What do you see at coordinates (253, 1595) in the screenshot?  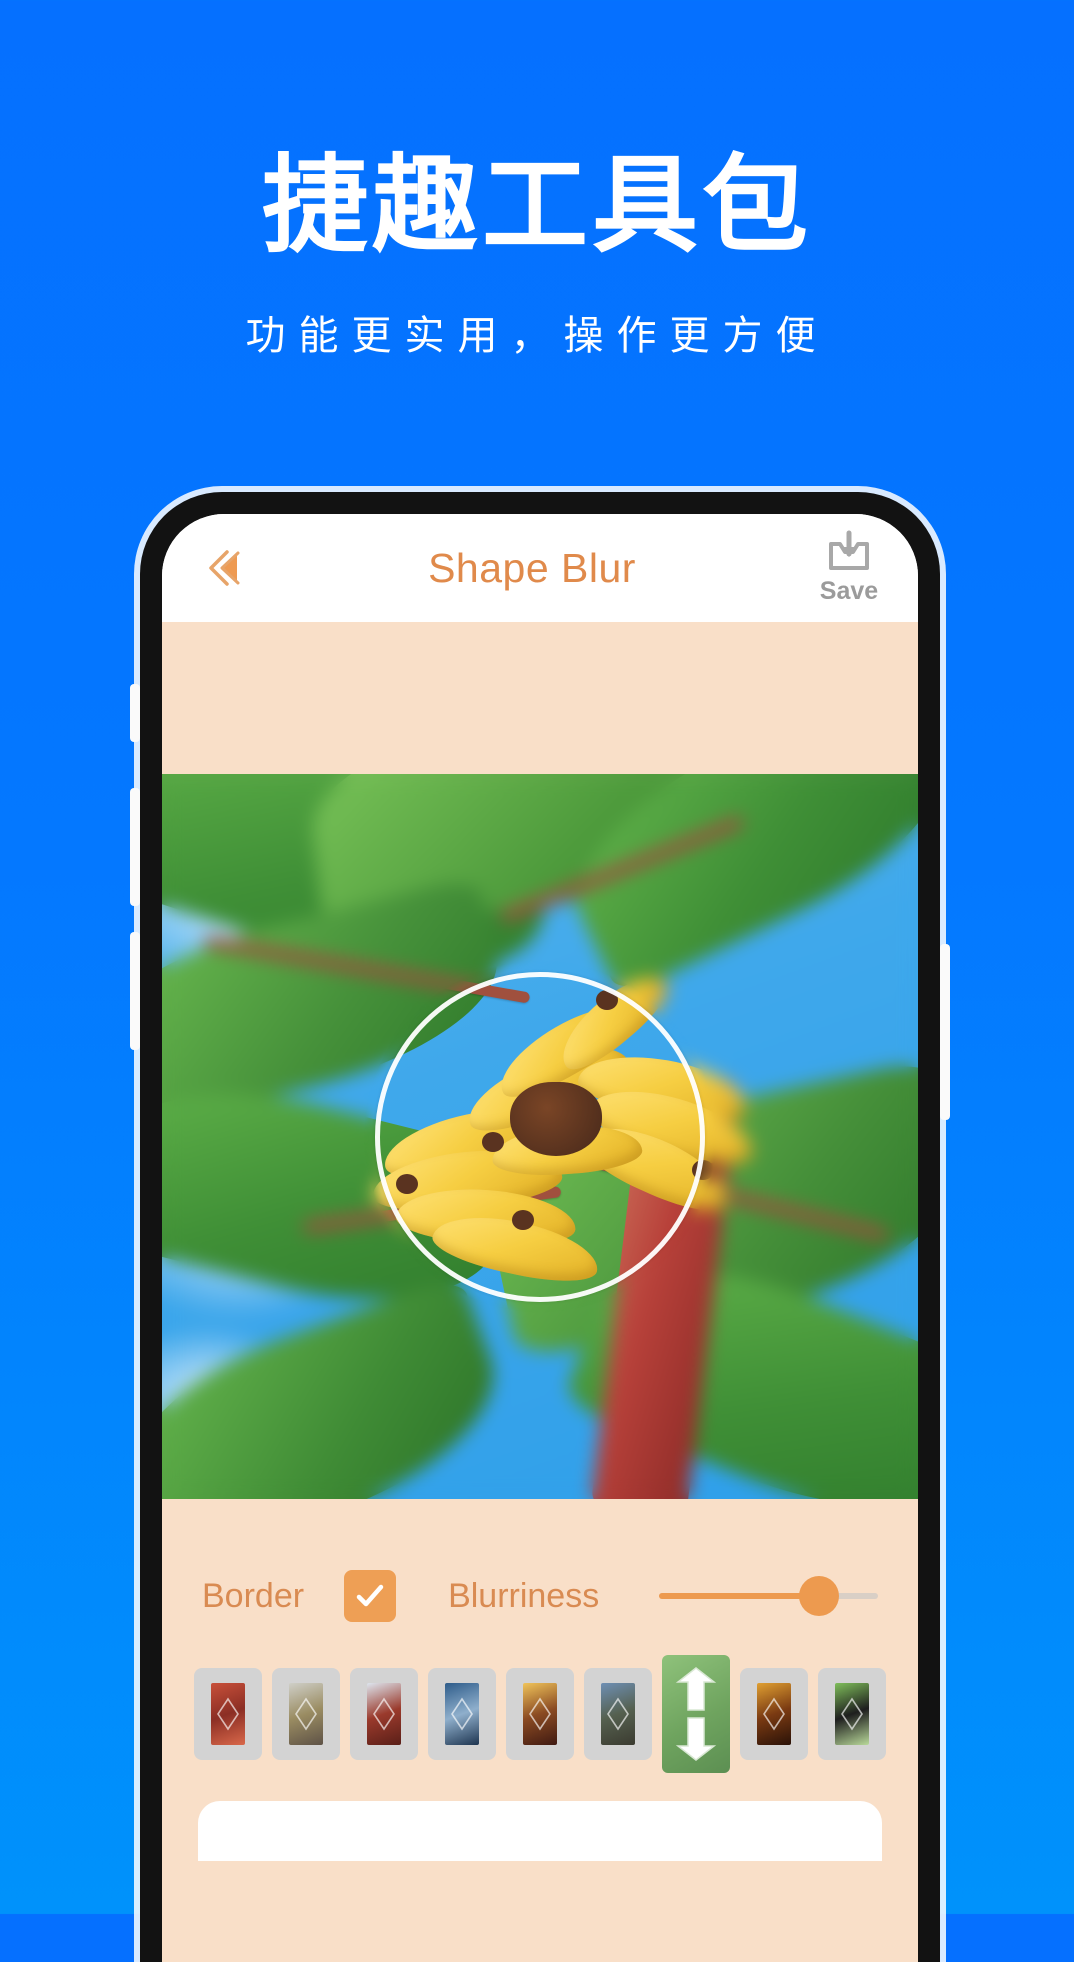 I see `border-label: Border` at bounding box center [253, 1595].